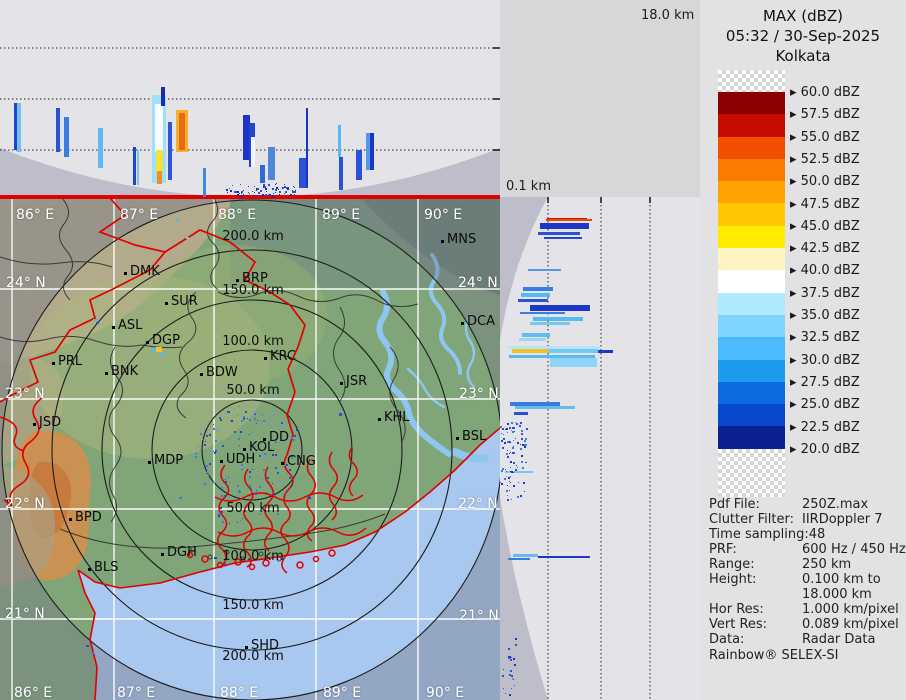 The width and height of the screenshot is (906, 700). Describe the element at coordinates (528, 186) in the screenshot. I see `height-axis-min-label: 0.1 km` at that location.